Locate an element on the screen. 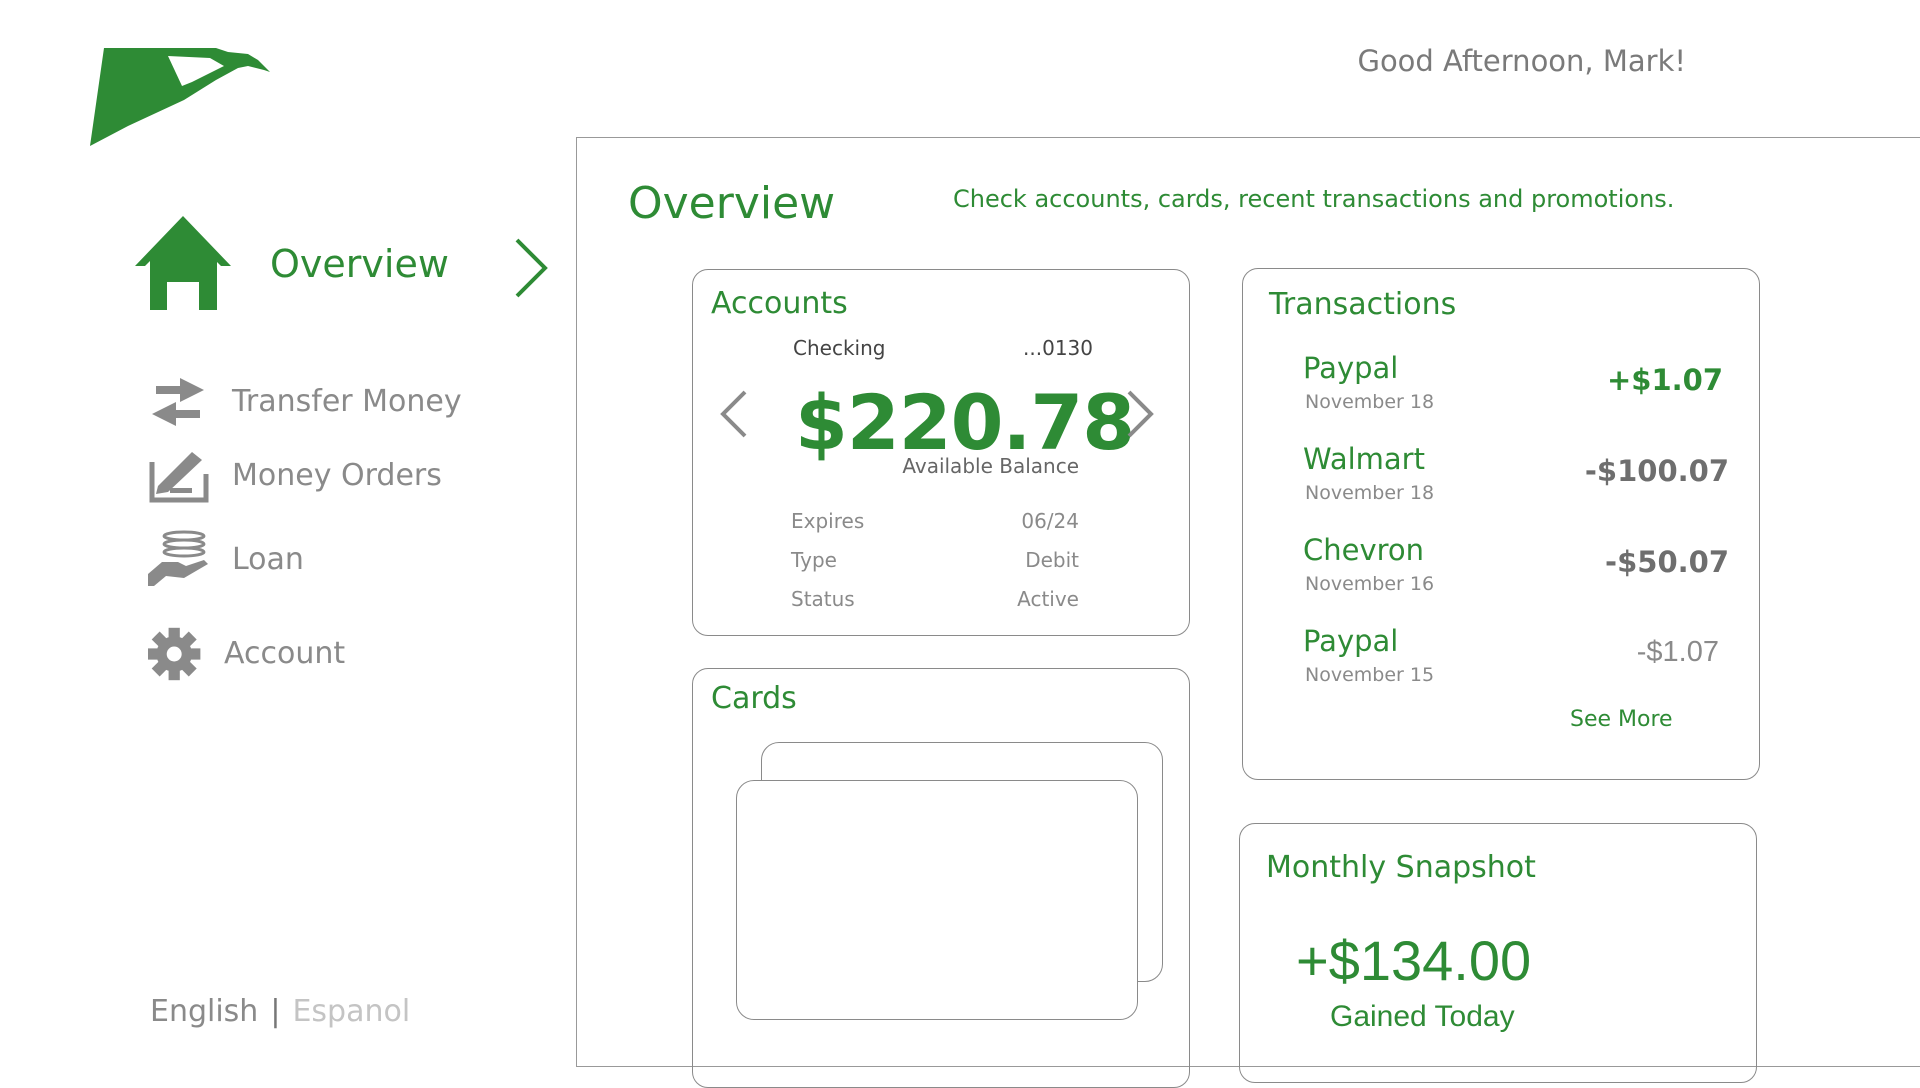 The image size is (1920, 1088). page-title: Overview is located at coordinates (732, 203).